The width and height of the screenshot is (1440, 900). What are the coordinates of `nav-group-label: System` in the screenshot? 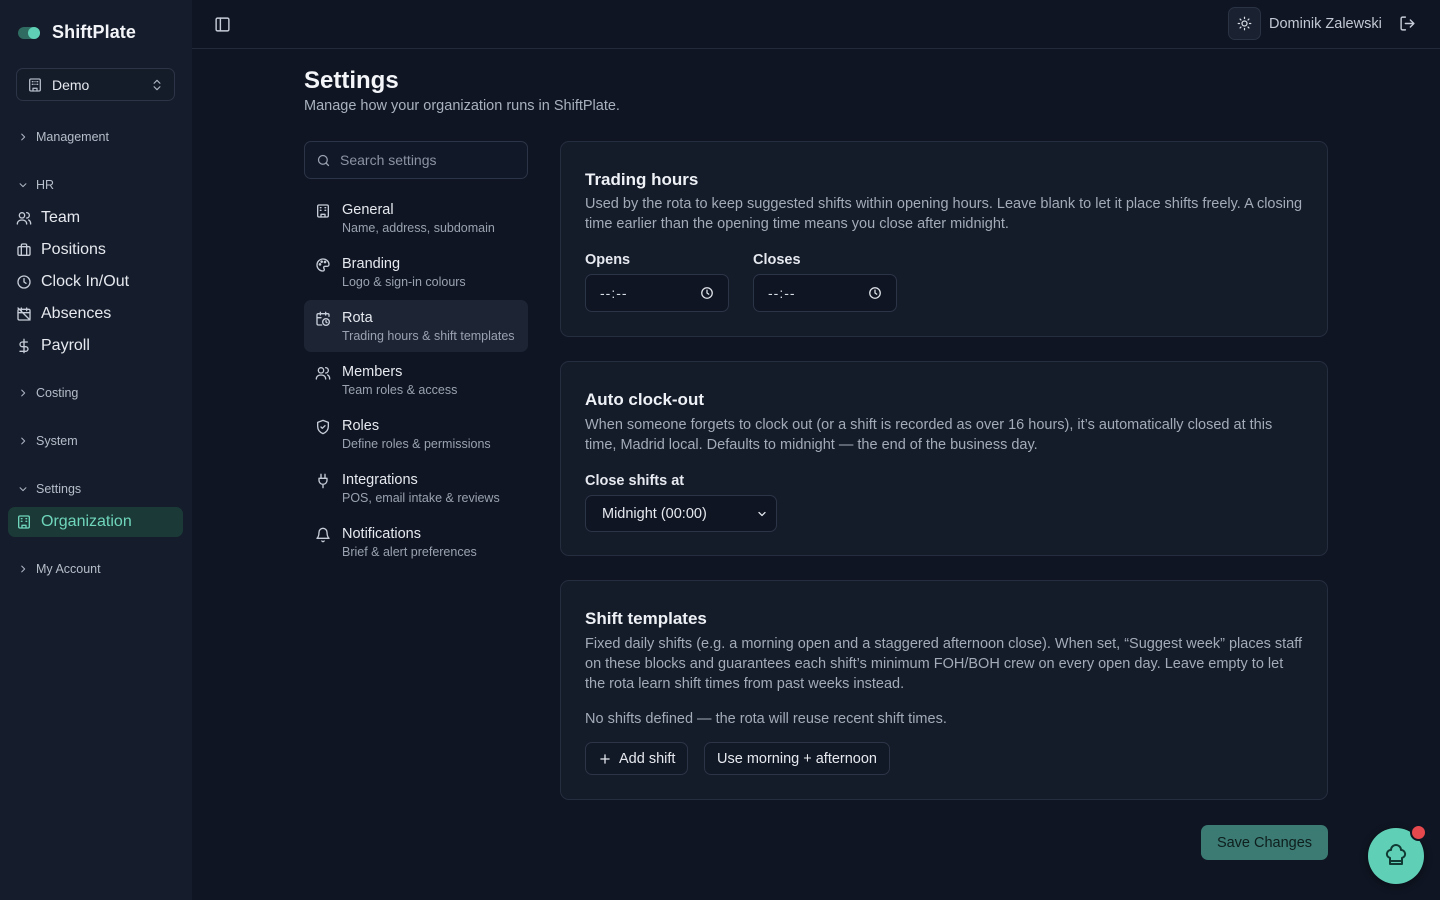 It's located at (57, 441).